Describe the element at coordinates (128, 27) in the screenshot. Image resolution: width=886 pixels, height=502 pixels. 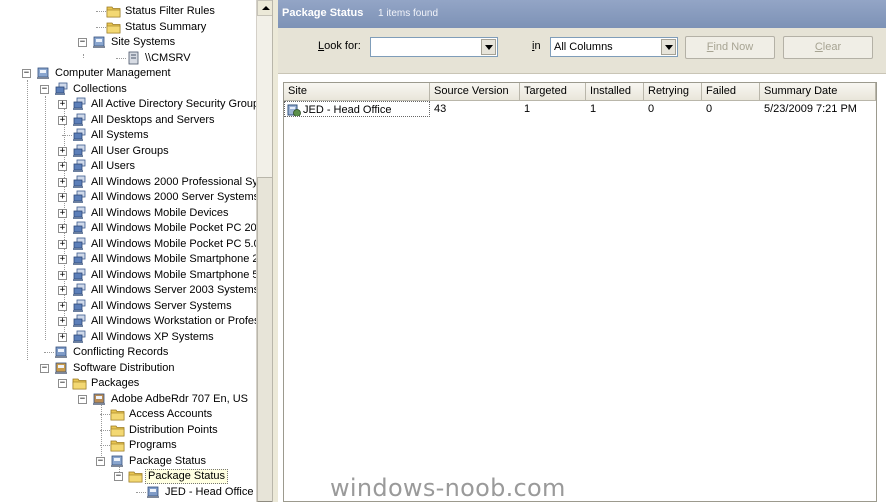
I see `tree-item: Status Summary` at that location.